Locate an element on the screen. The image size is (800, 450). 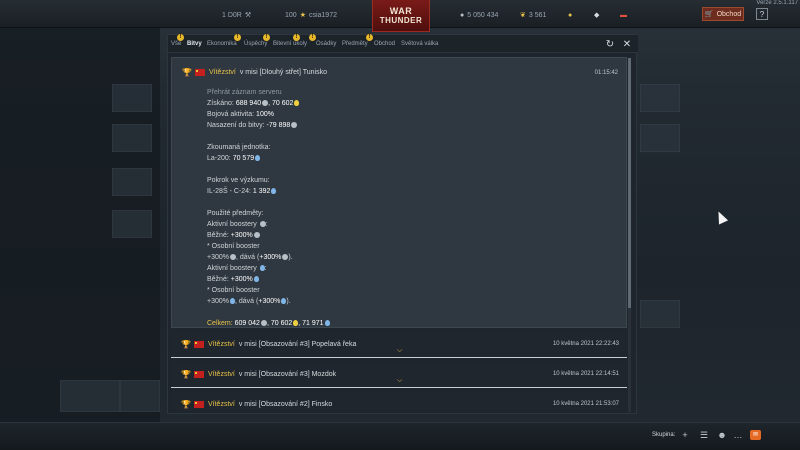
tab-shop: ! Obchod is located at coordinates (381, 40).